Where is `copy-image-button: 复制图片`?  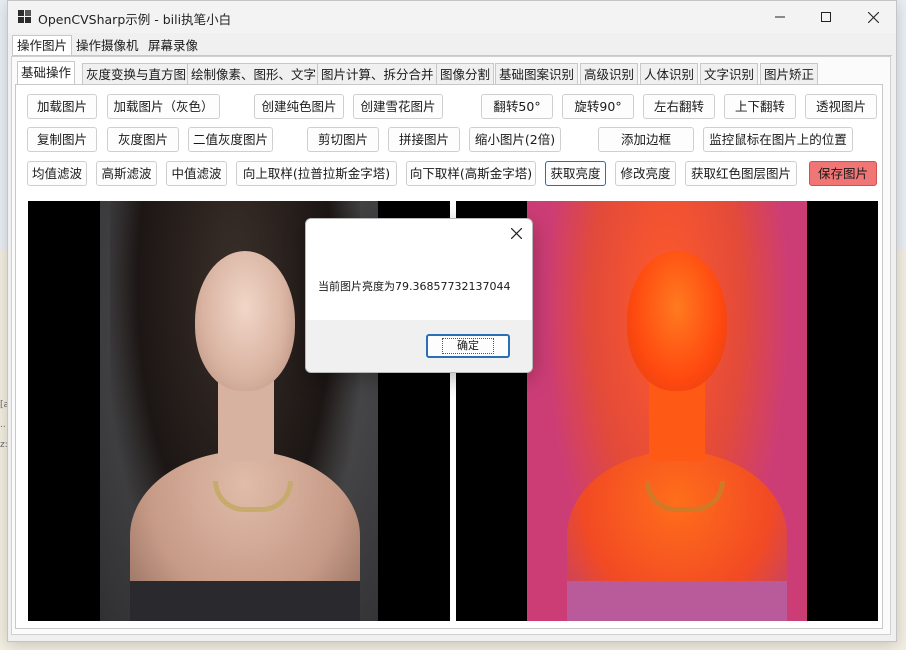
copy-image-button: 复制图片 is located at coordinates (62, 139).